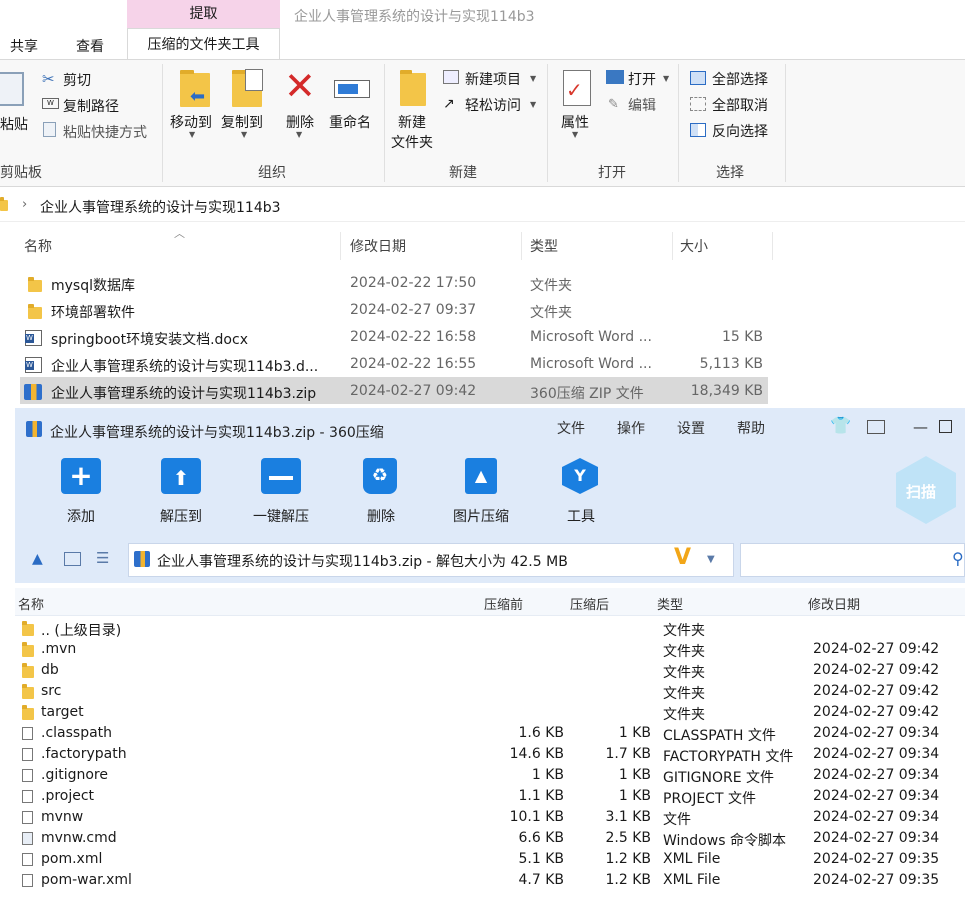  What do you see at coordinates (541, 859) in the screenshot?
I see `entry-size-before: 5.1 KB` at bounding box center [541, 859].